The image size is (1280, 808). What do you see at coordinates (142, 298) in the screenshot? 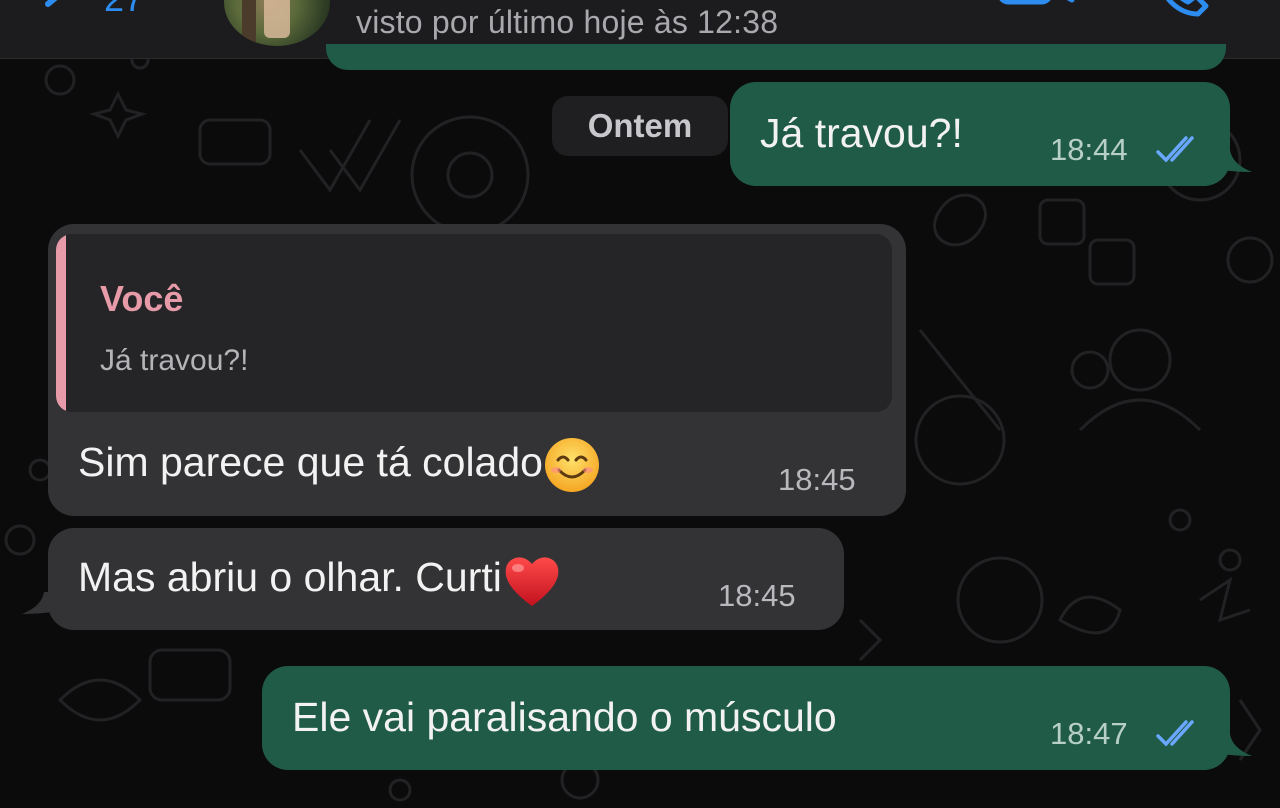
I see `quote-author: Você` at bounding box center [142, 298].